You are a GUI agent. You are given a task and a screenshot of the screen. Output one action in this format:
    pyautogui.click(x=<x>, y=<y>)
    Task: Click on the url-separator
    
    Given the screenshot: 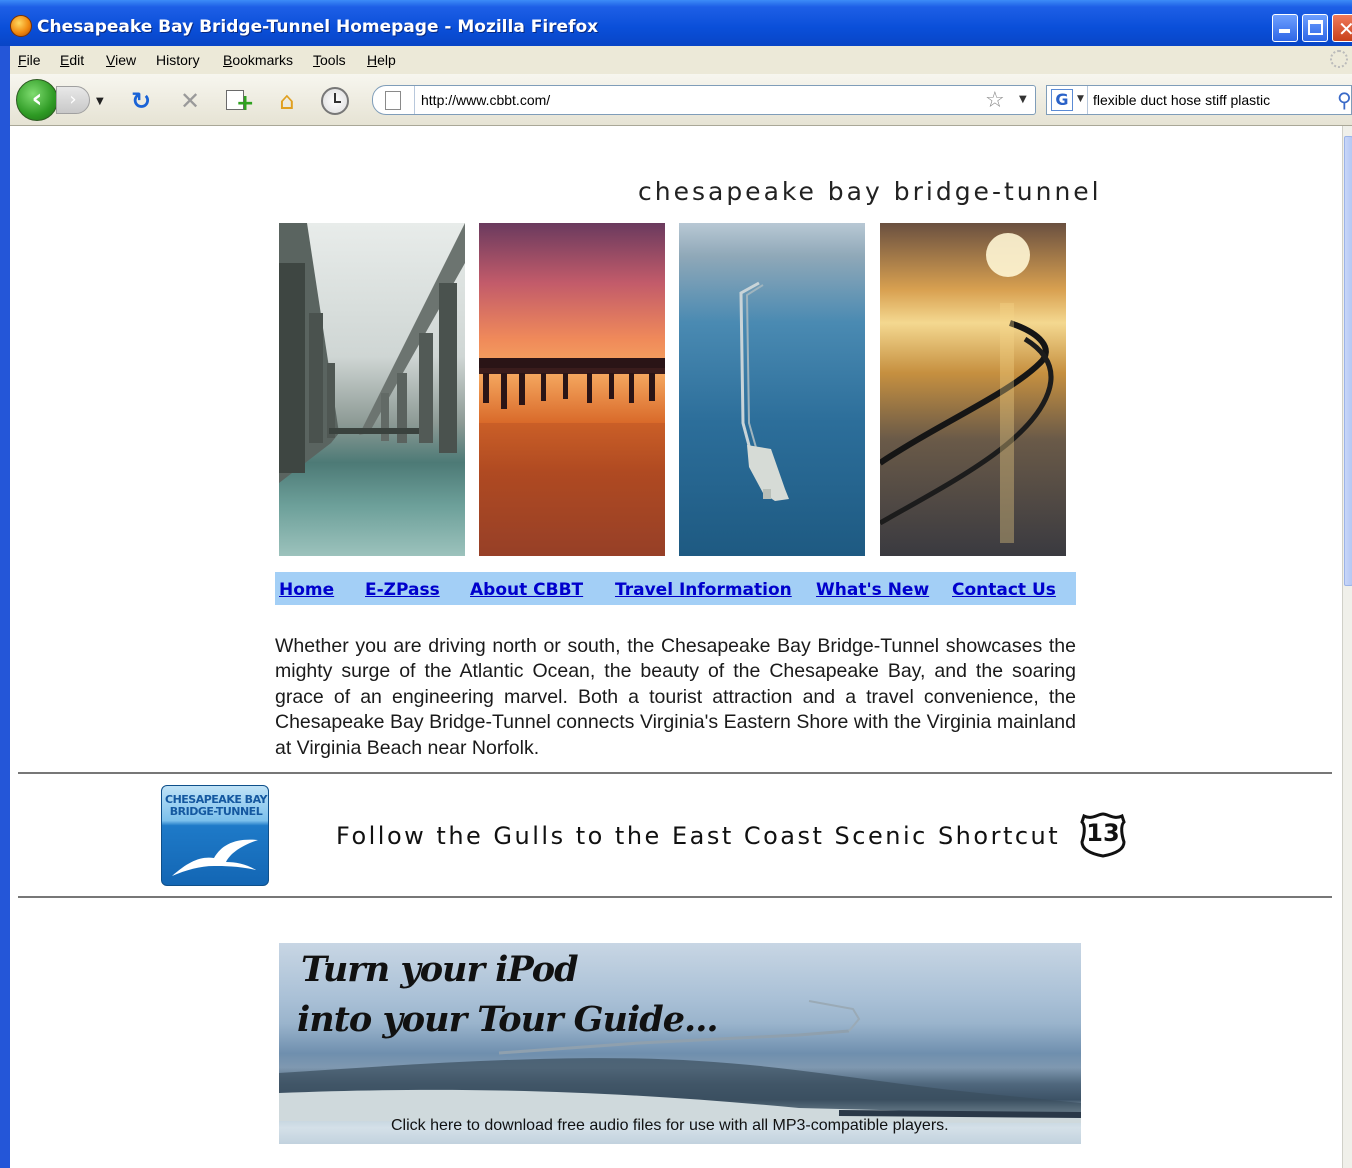 What is the action you would take?
    pyautogui.click(x=414, y=100)
    